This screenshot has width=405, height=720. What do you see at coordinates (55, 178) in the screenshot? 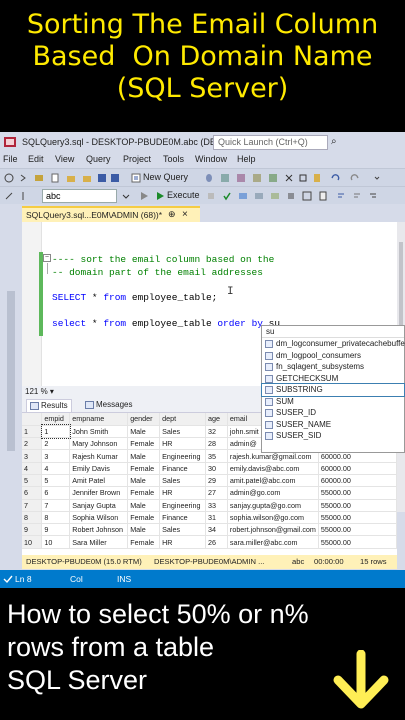
I see `new-file-icon` at bounding box center [55, 178].